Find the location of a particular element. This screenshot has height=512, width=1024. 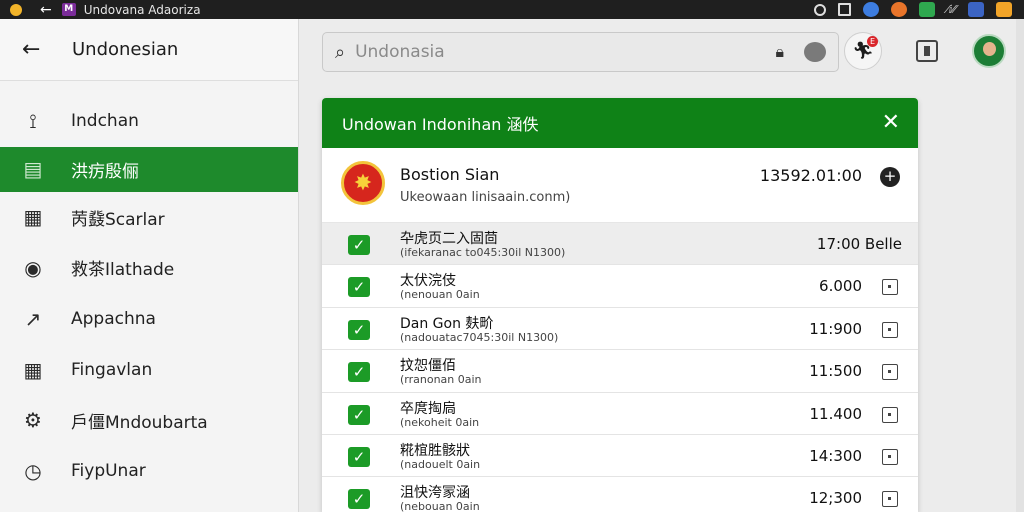

route-icon: ⟟ is located at coordinates (33, 121).